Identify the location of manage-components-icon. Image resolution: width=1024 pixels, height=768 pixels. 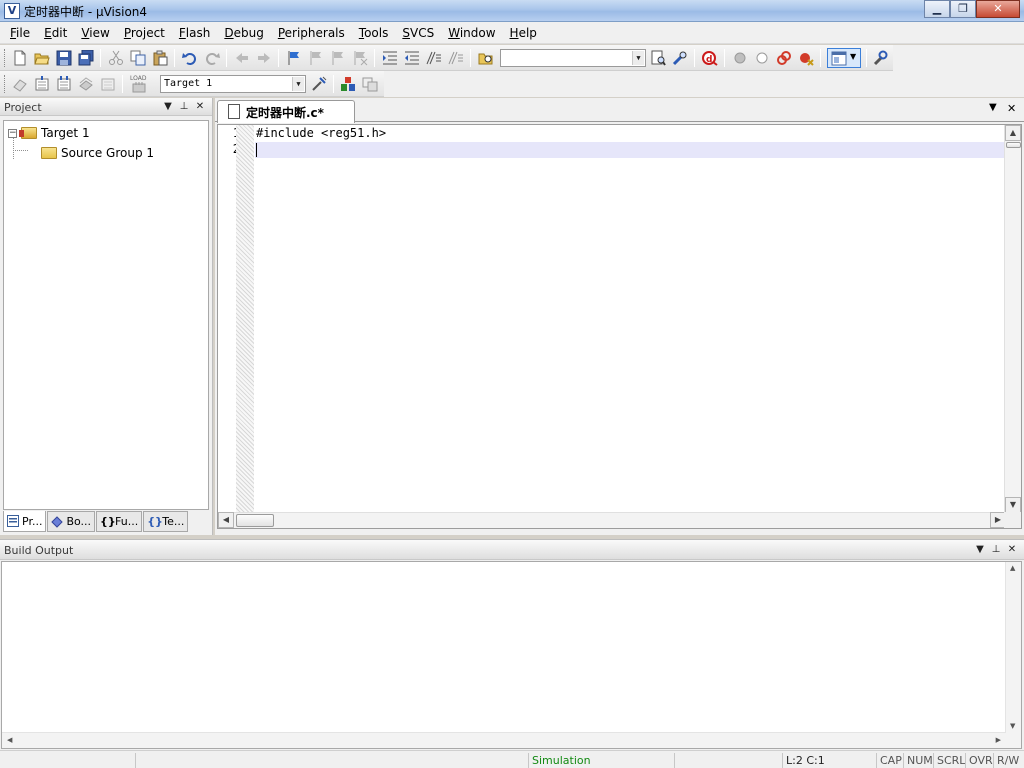
(348, 84).